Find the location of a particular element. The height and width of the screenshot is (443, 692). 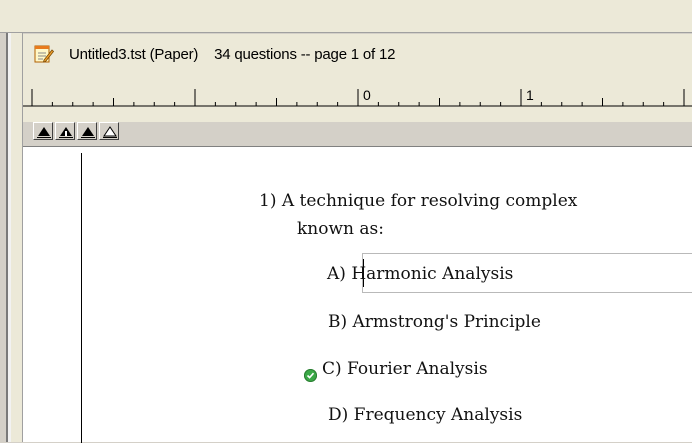

align-center-button is located at coordinates (65, 131).